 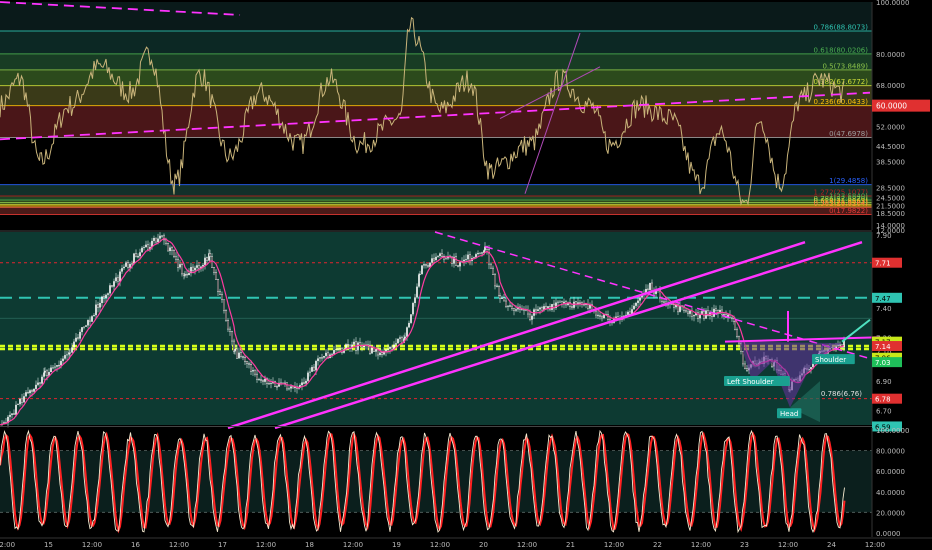 I want to click on price-tag-label: 7.14, so click(x=883, y=347).